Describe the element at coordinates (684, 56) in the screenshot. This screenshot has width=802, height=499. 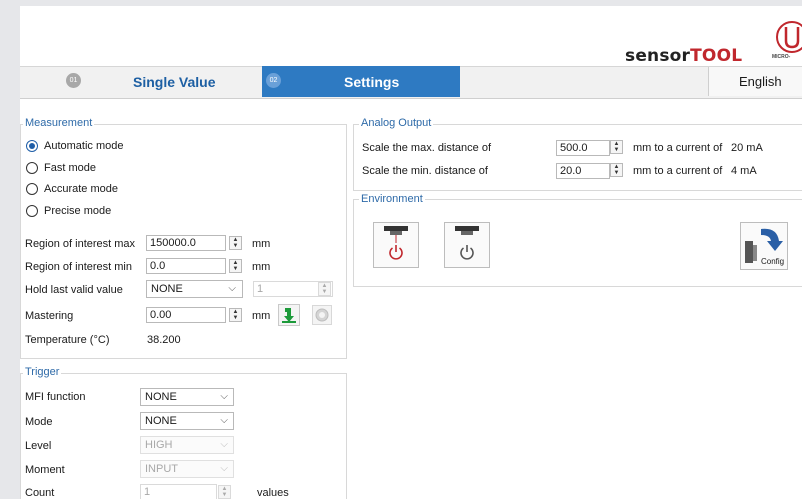
I see `brand-name: sensorTOOL` at that location.